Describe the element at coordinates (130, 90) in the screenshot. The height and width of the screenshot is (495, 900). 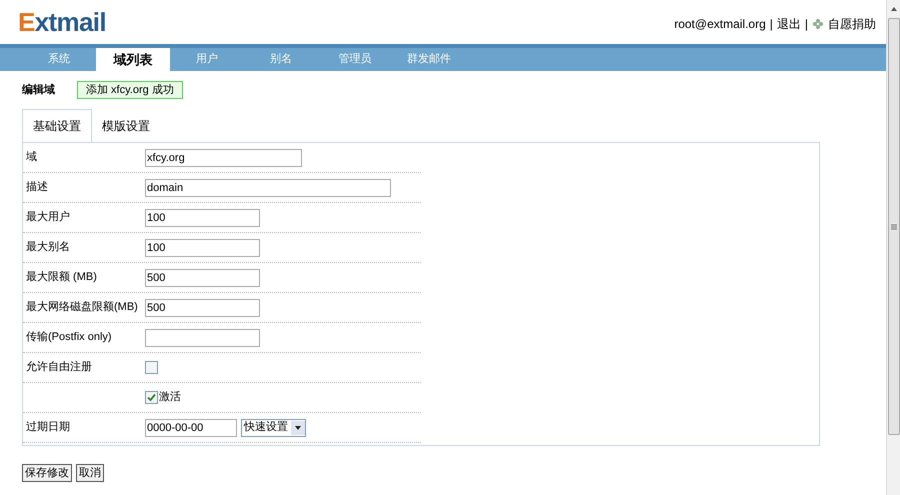
I see `success-message: 添加 xfcy.org 成功` at that location.